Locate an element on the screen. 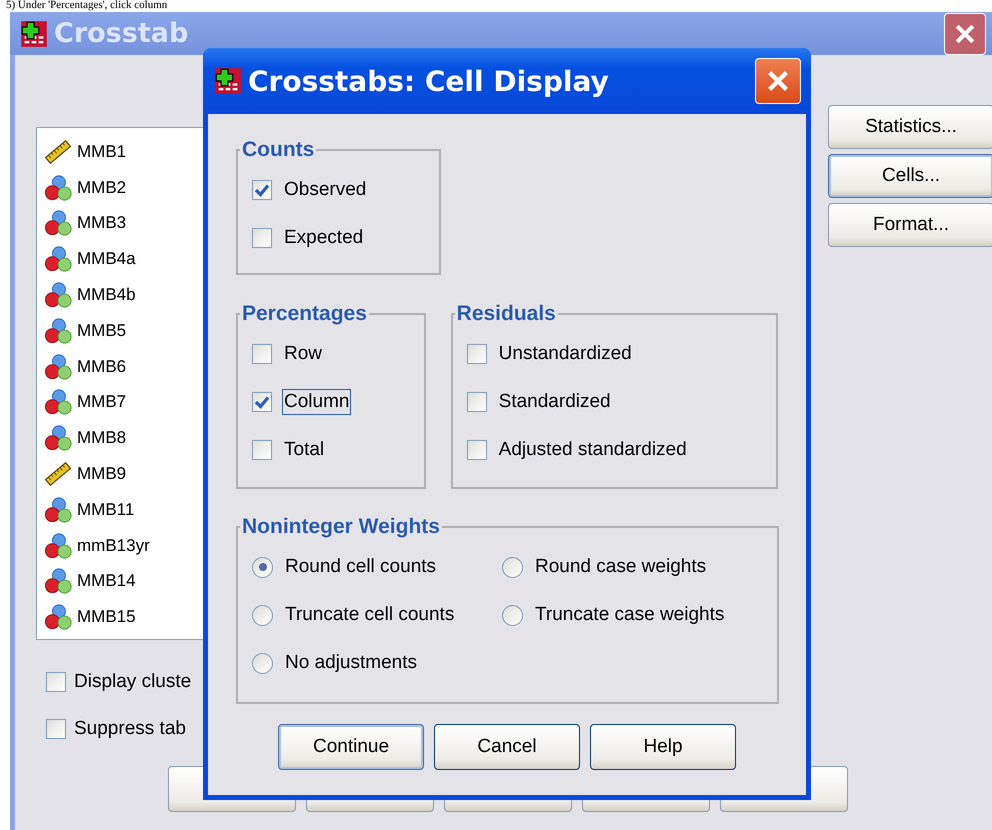 The width and height of the screenshot is (992, 830). option-label: Expected is located at coordinates (323, 238).